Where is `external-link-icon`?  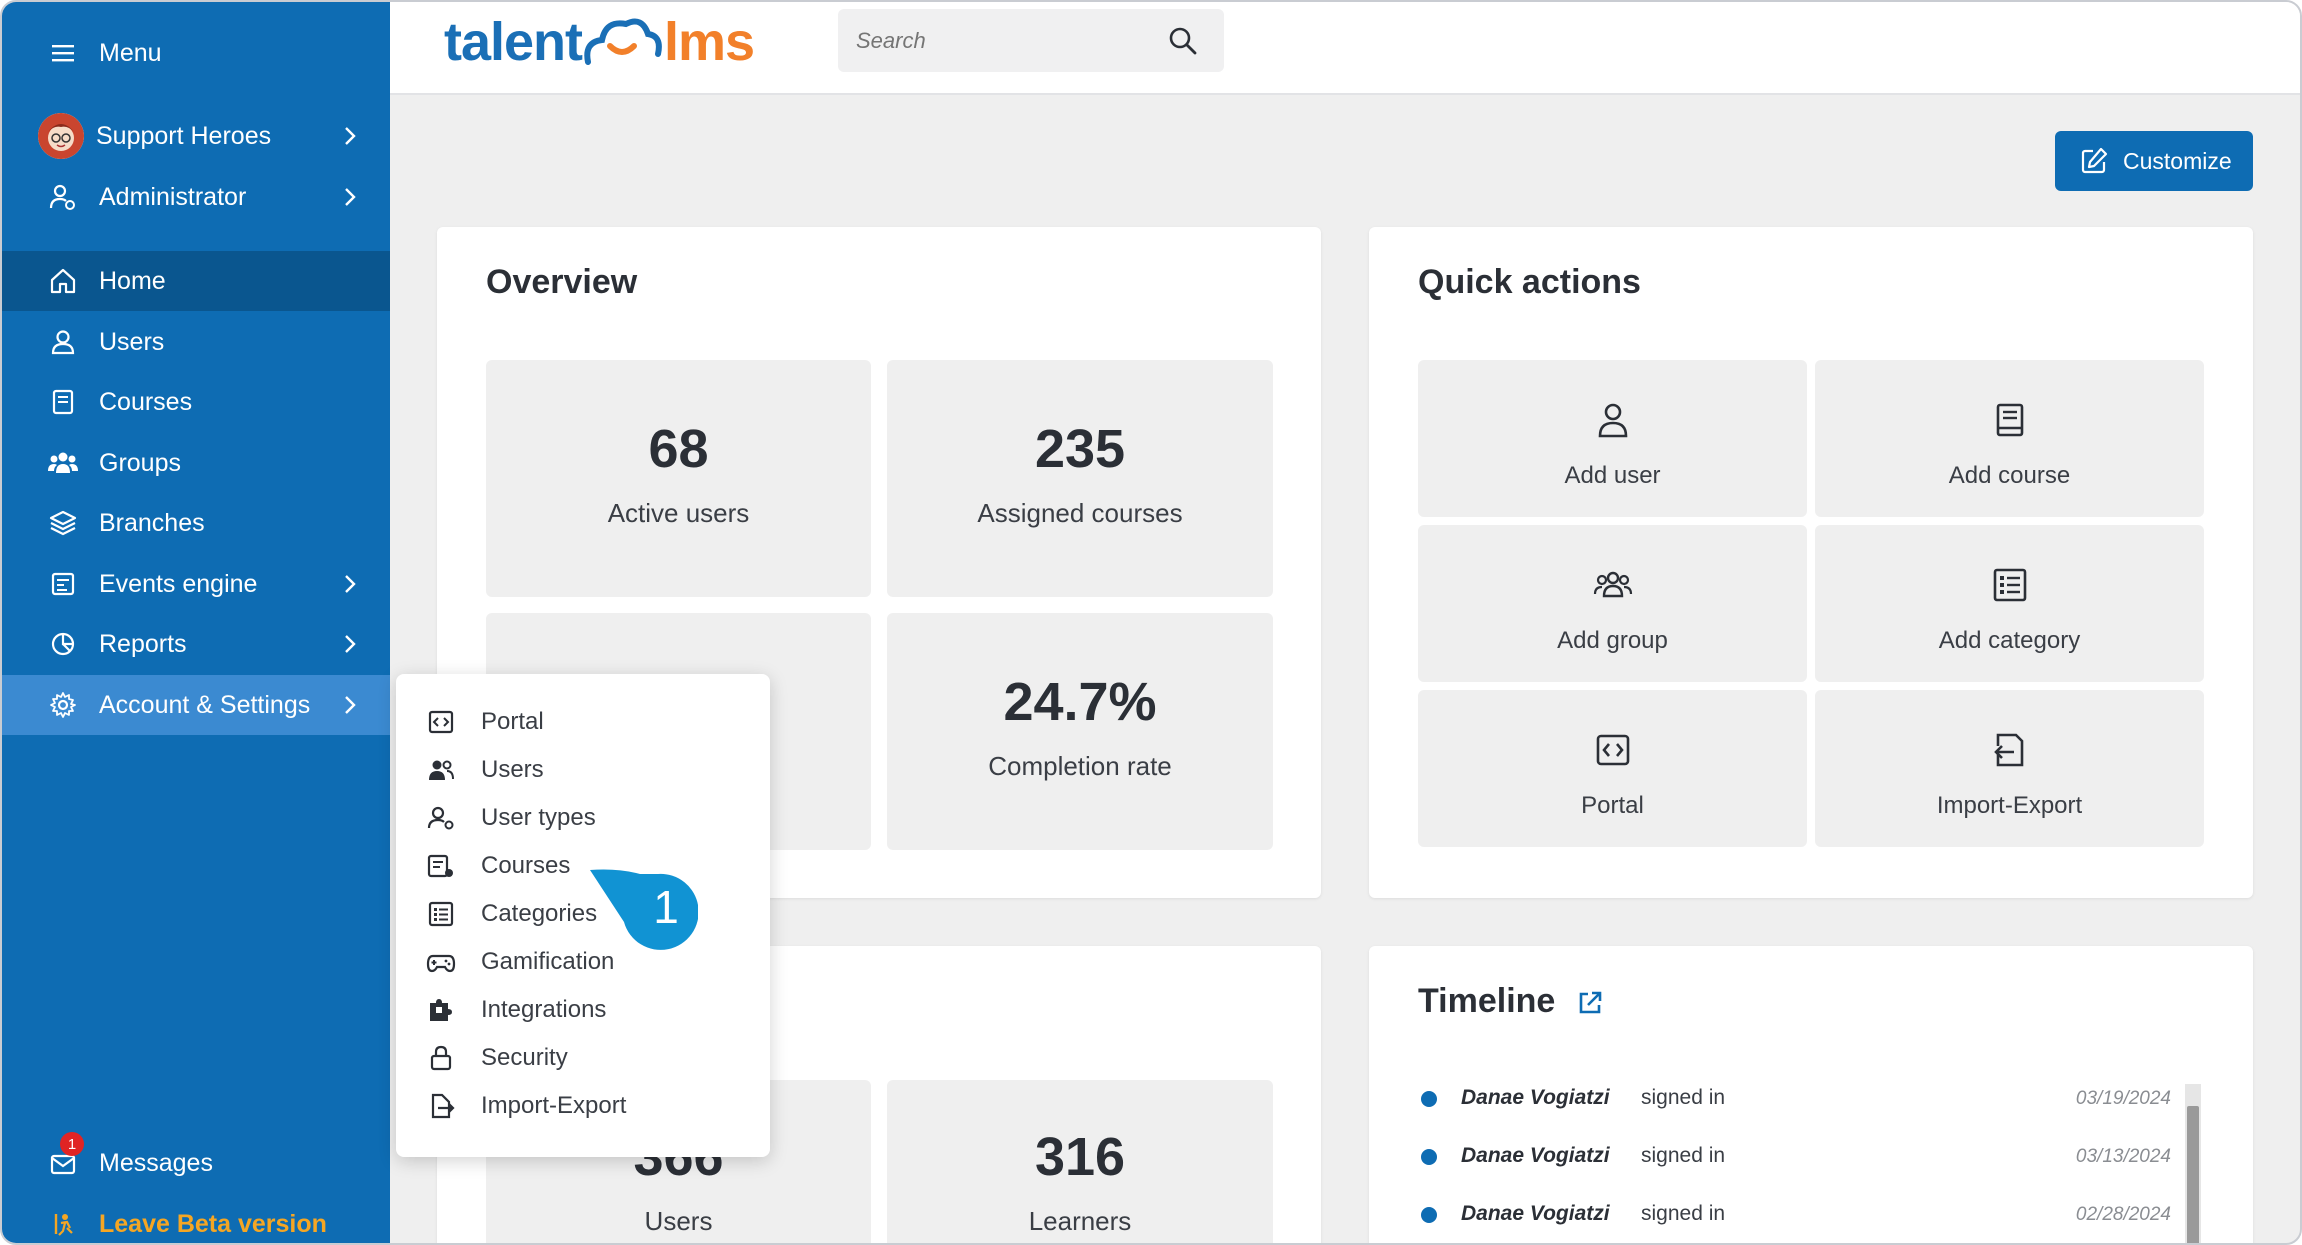
external-link-icon is located at coordinates (1590, 1003).